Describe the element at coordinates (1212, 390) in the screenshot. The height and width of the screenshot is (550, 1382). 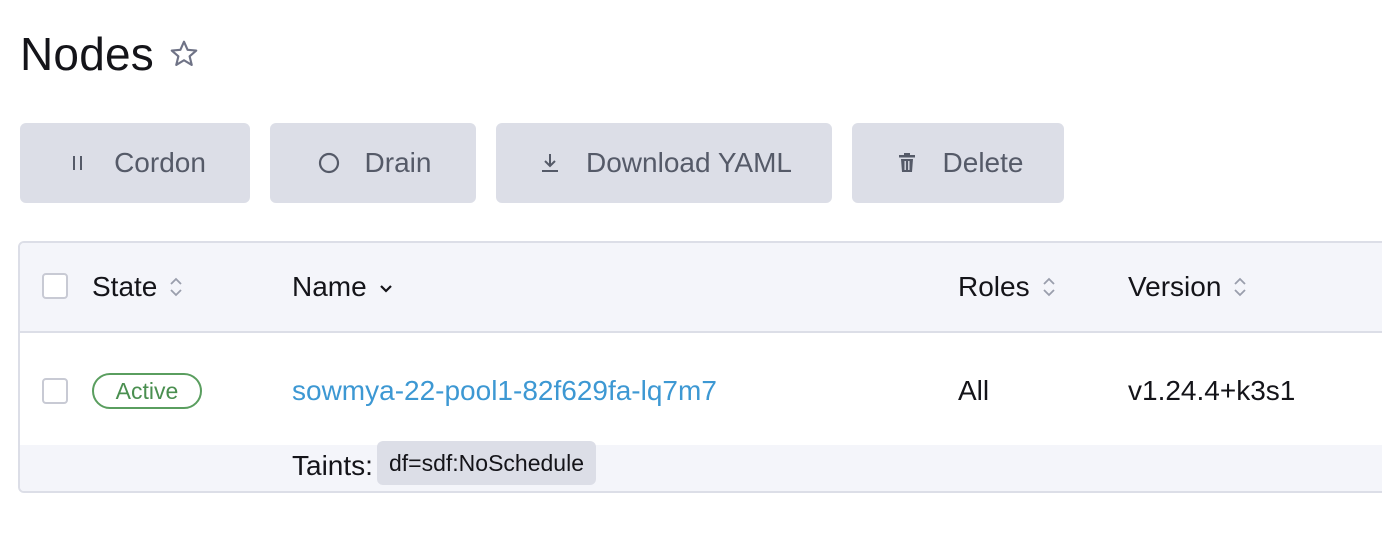
I see `node-version: v1.24.4+k3s1` at that location.